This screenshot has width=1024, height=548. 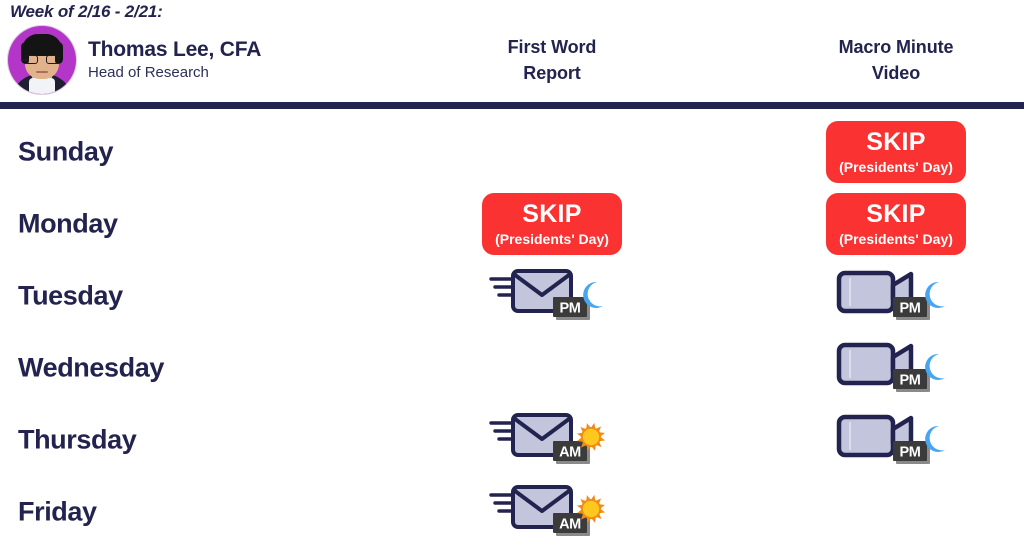 I want to click on header-divider, so click(x=512, y=105).